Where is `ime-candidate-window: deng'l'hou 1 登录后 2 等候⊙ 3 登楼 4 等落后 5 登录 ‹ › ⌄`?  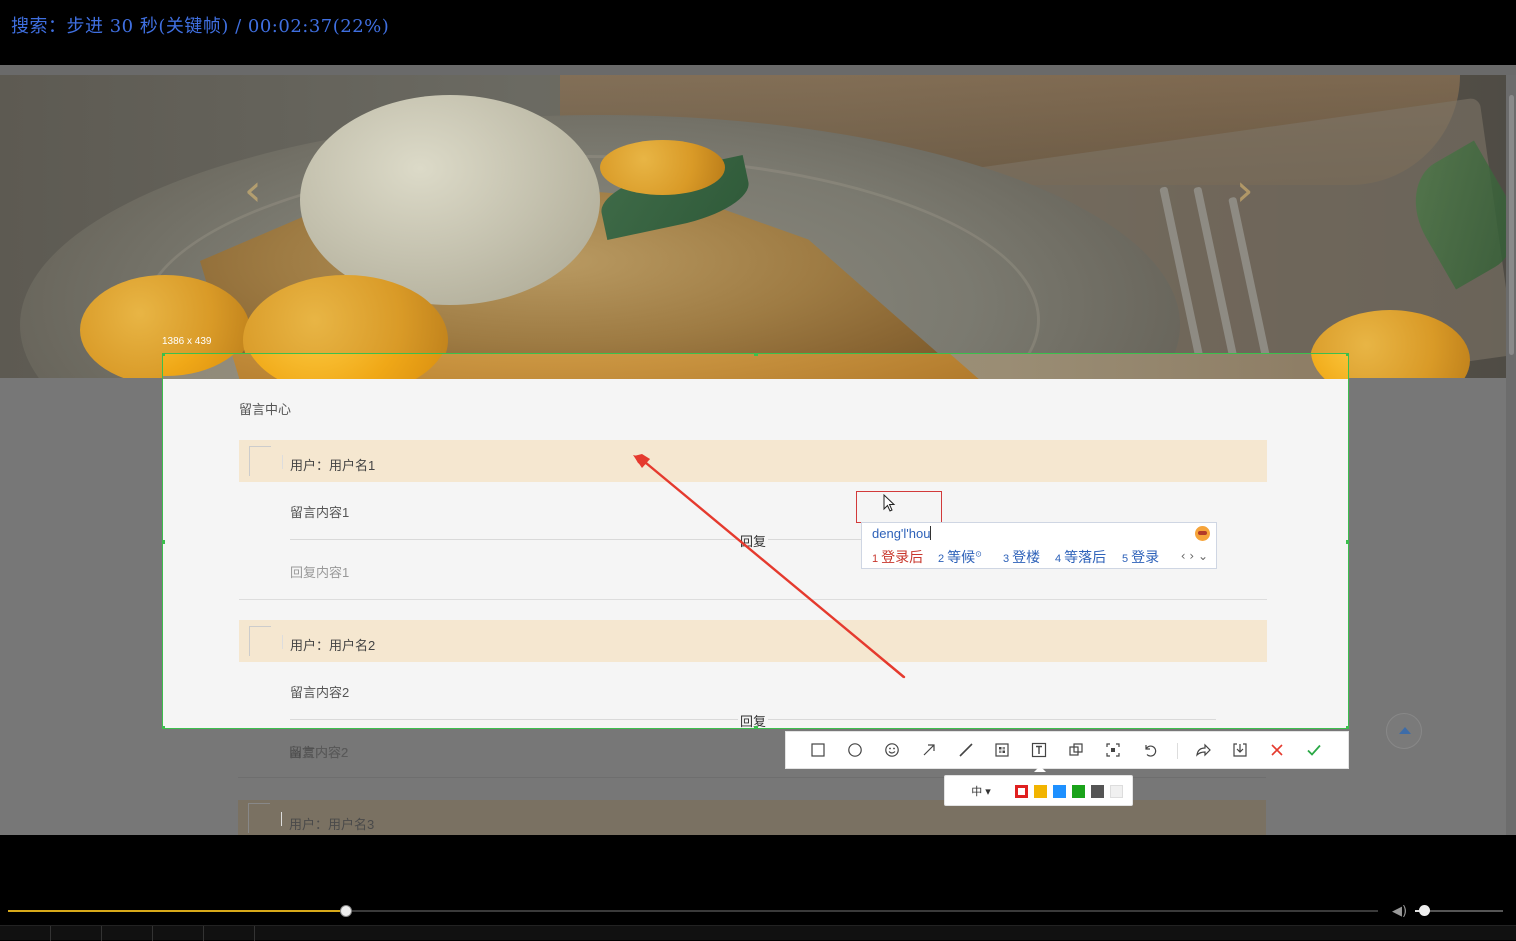
ime-candidate-window: deng'l'hou 1 登录后 2 等候⊙ 3 登楼 4 等落后 5 登录 ‹ › ⌄ is located at coordinates (1039, 545).